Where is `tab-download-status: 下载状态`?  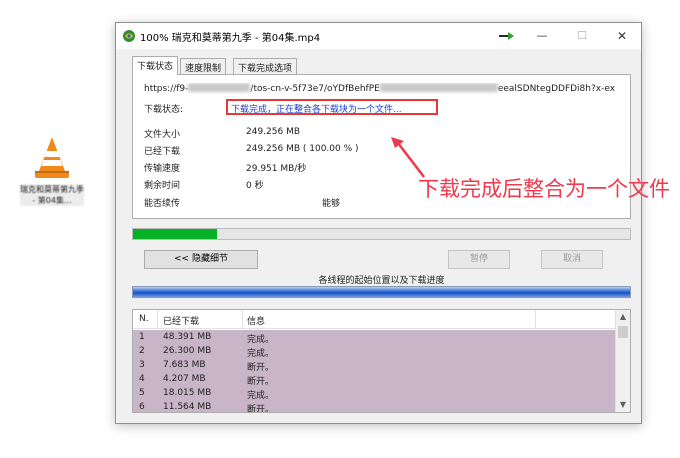 tab-download-status: 下载状态 is located at coordinates (155, 65).